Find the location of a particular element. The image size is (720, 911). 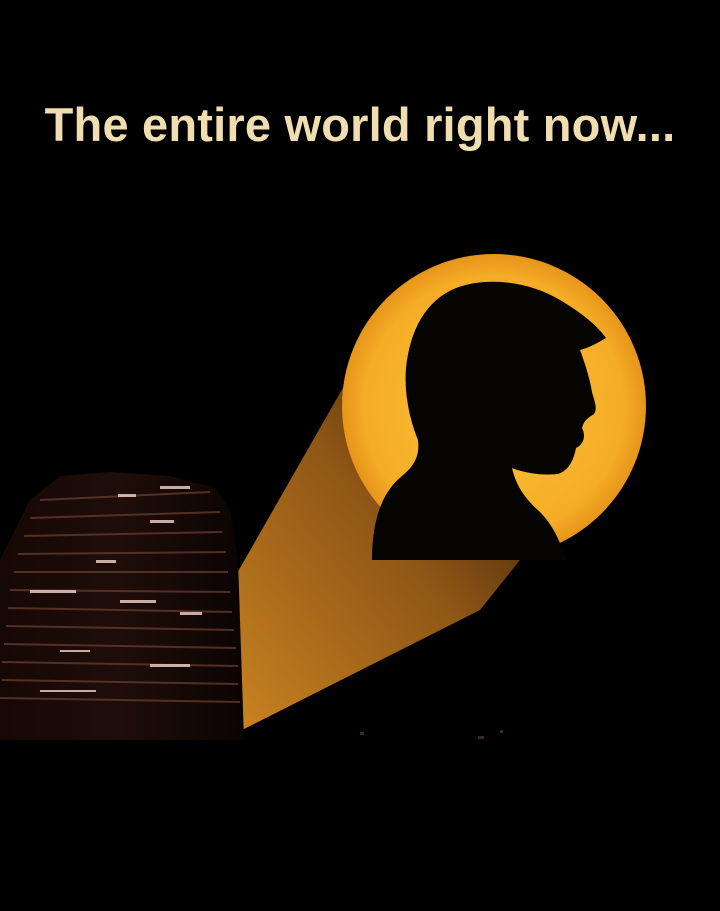

distant-lights is located at coordinates (431, 734).